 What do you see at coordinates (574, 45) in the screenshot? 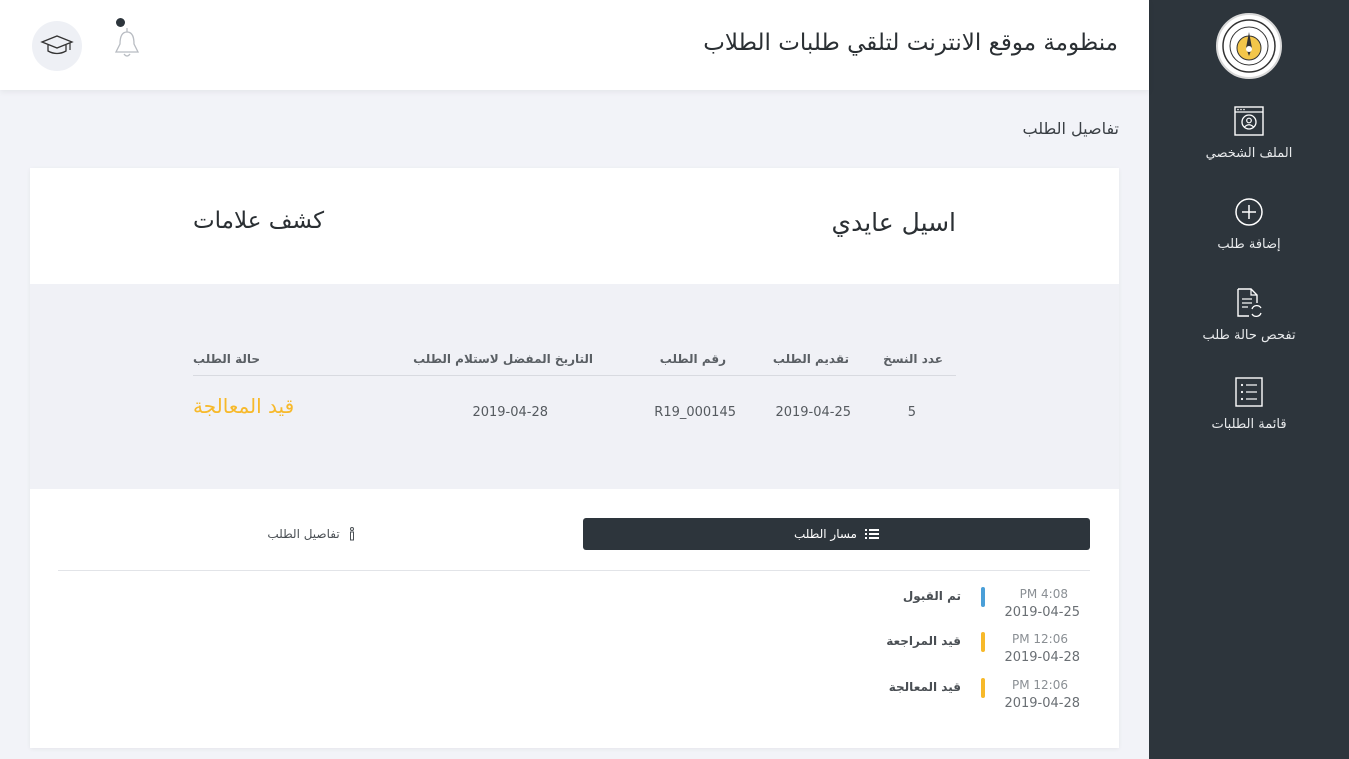
I see `top-header: منظومة موقع الانترنت لتلقي طلبات الطلاب` at bounding box center [574, 45].